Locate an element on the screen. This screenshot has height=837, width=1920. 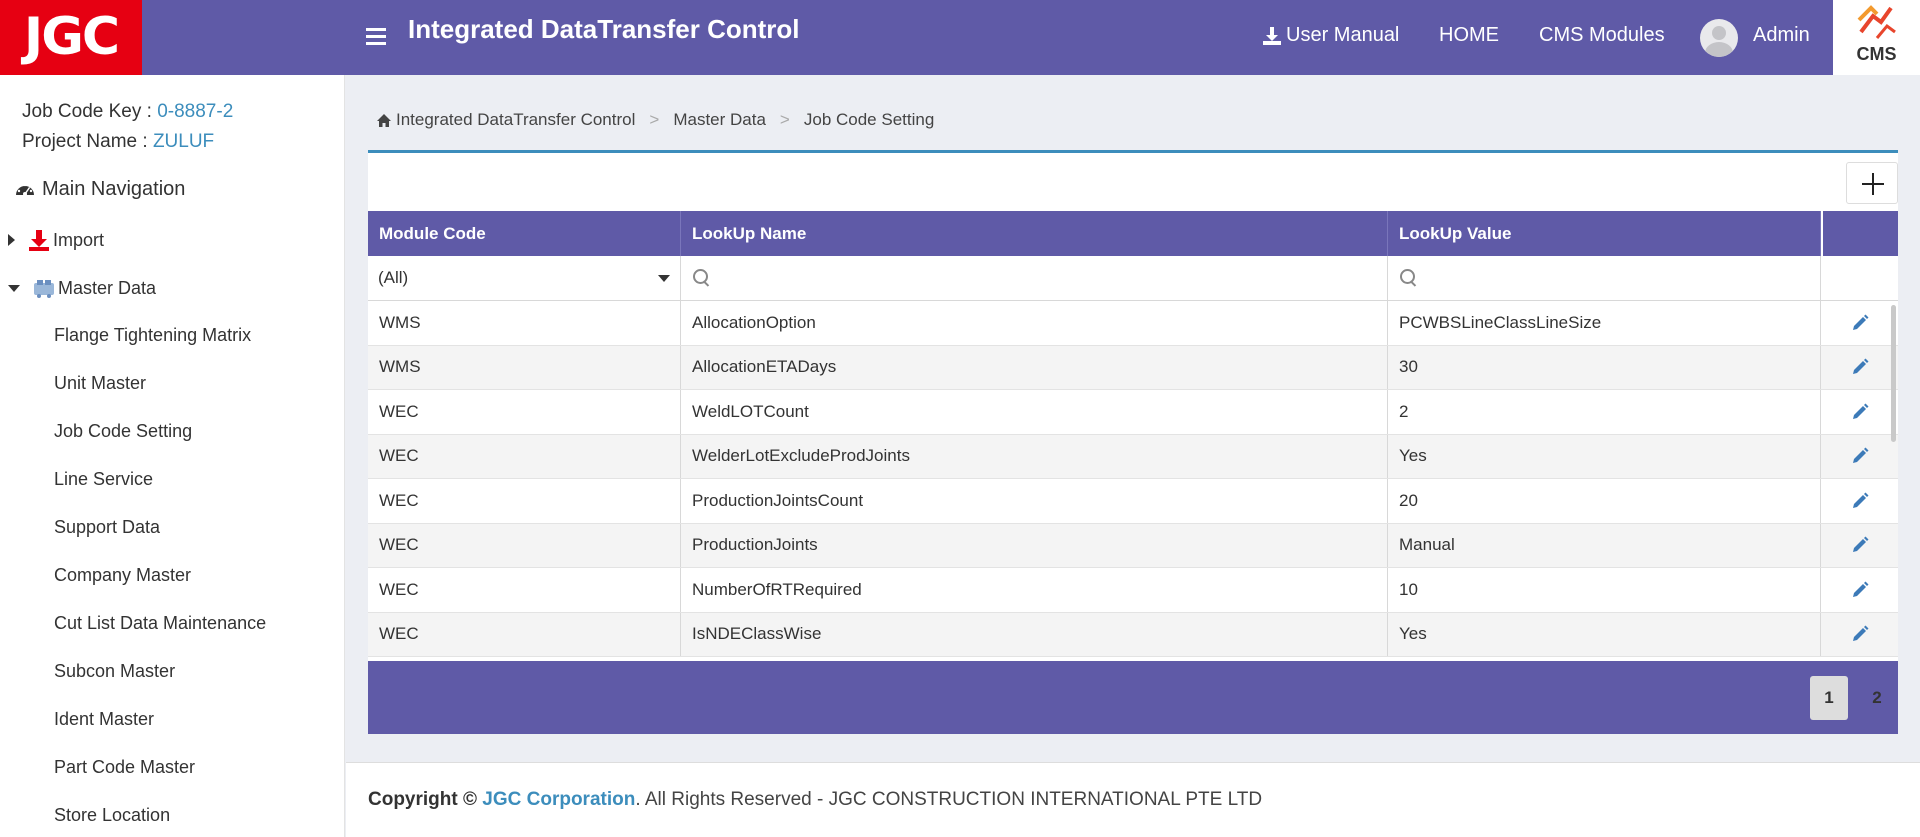
column-header-module-code: Module Code is located at coordinates (524, 233).